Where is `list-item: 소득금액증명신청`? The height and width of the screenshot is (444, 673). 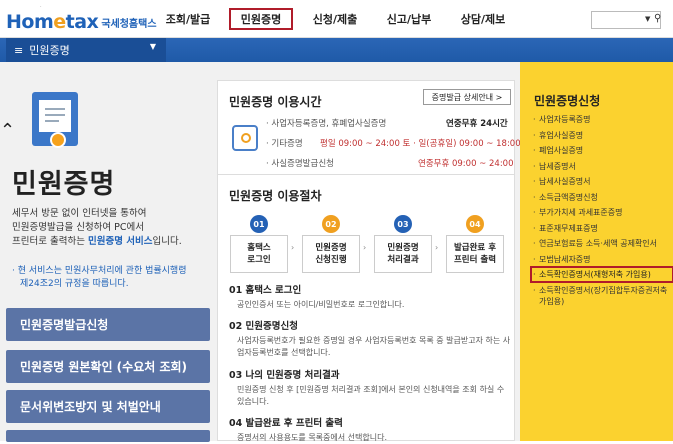
list-item: 소득금액증명신청 is located at coordinates (602, 197).